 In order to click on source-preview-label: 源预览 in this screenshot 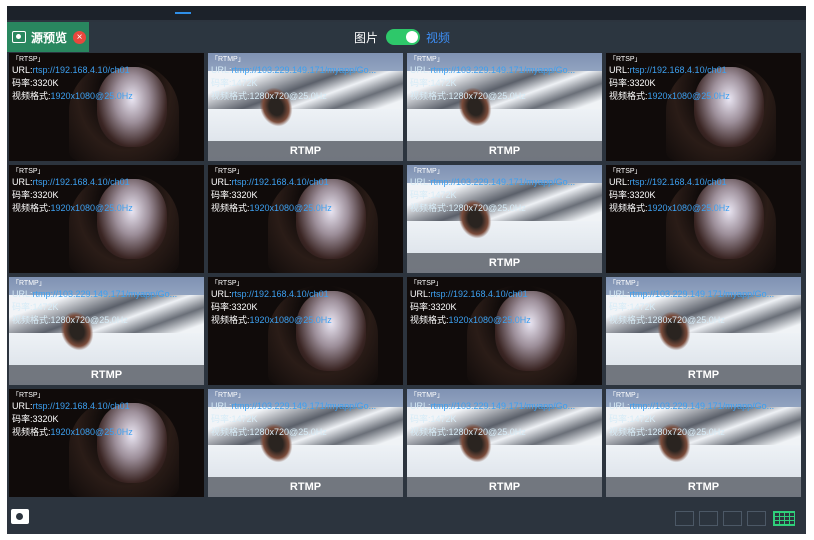, I will do `click(49, 37)`.